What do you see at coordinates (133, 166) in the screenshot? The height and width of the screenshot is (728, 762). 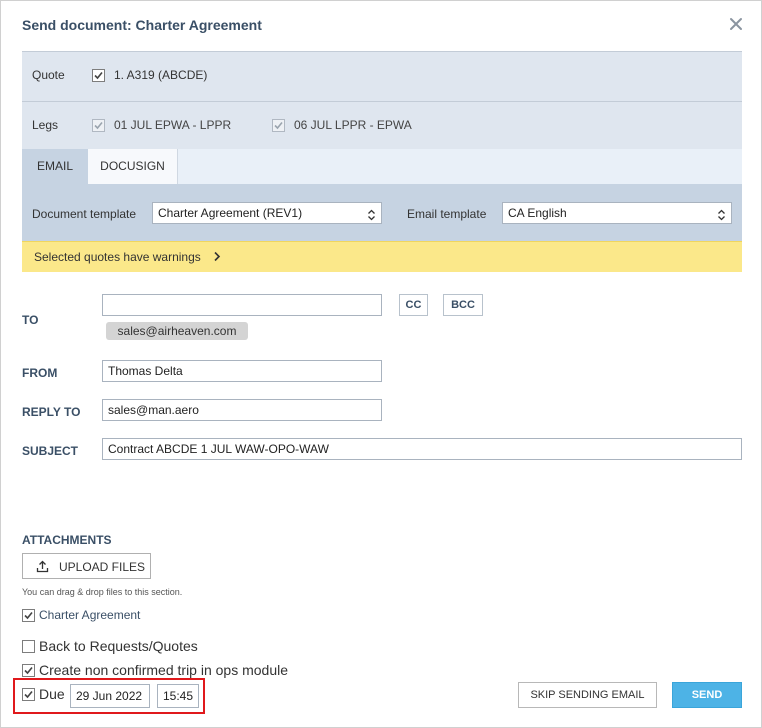 I see `tab-docusign: DOCUSIGN` at bounding box center [133, 166].